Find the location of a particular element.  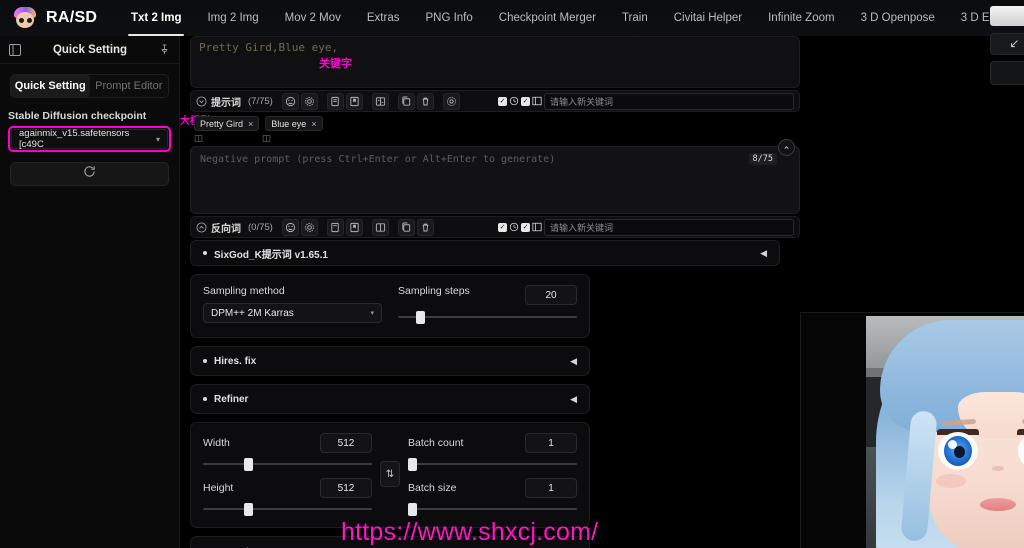

prompt-checkbox-2: ✓ is located at coordinates (525, 101).